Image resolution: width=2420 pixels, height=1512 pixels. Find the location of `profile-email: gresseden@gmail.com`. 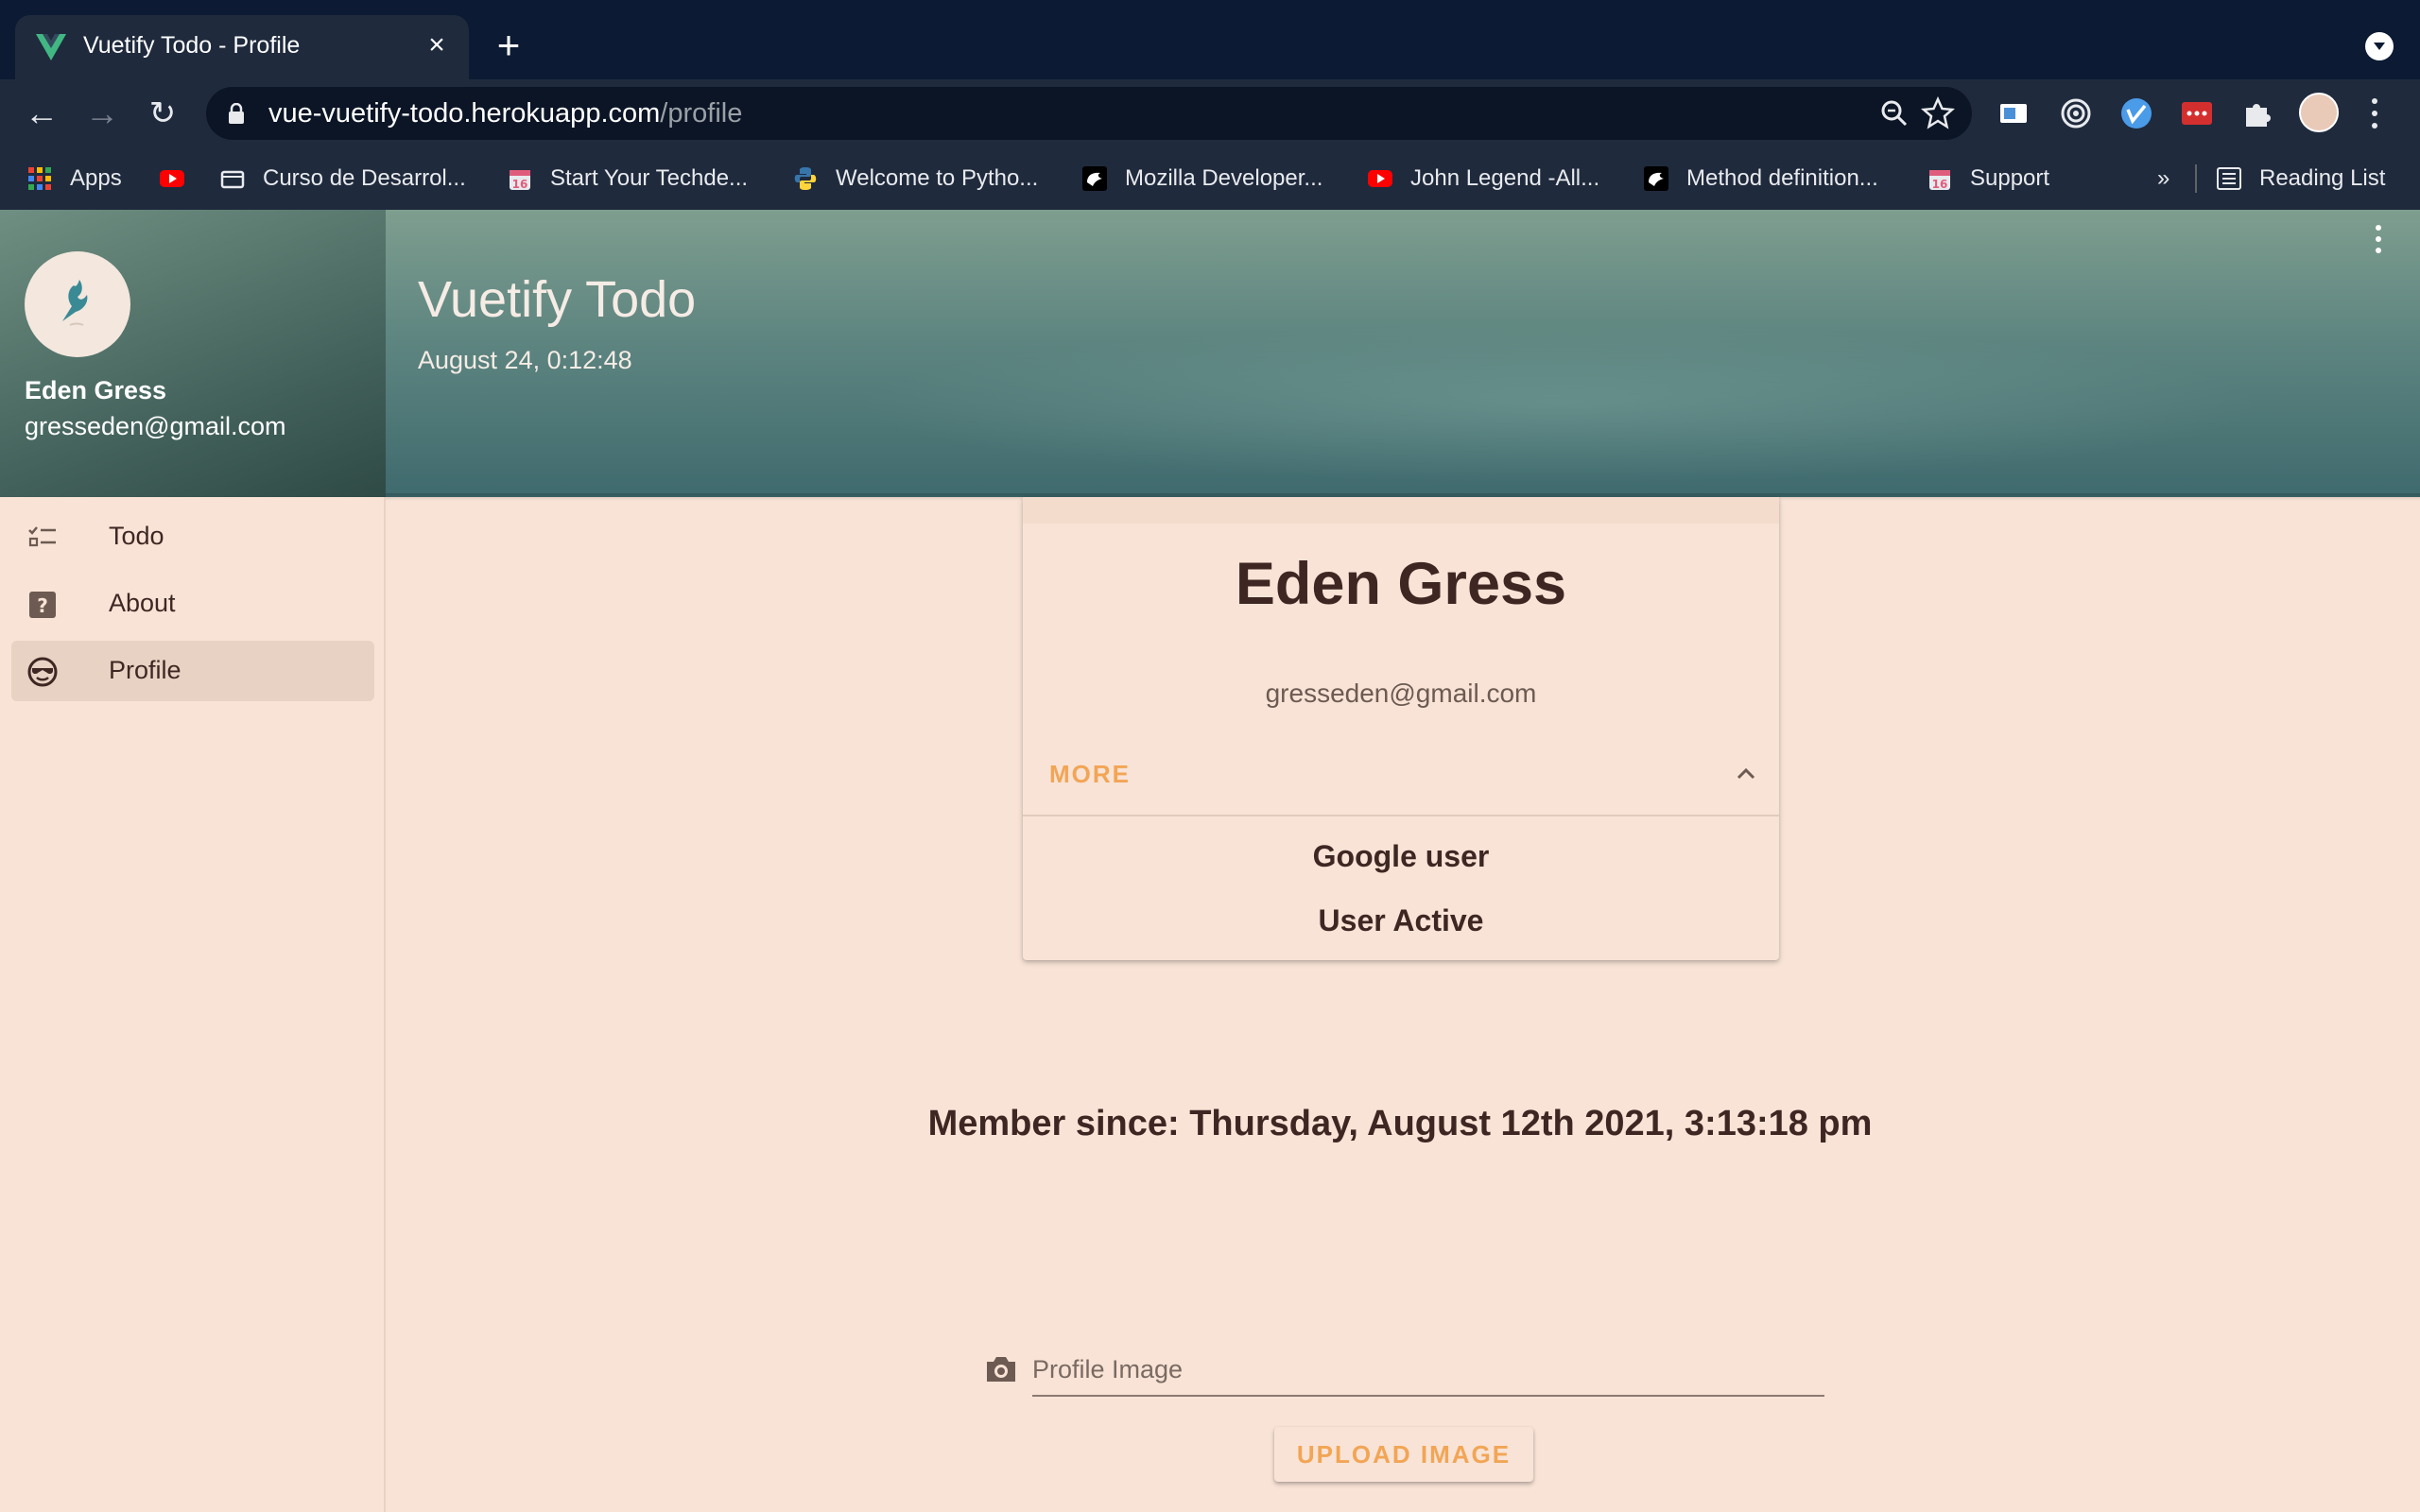

profile-email: gresseden@gmail.com is located at coordinates (1401, 693).